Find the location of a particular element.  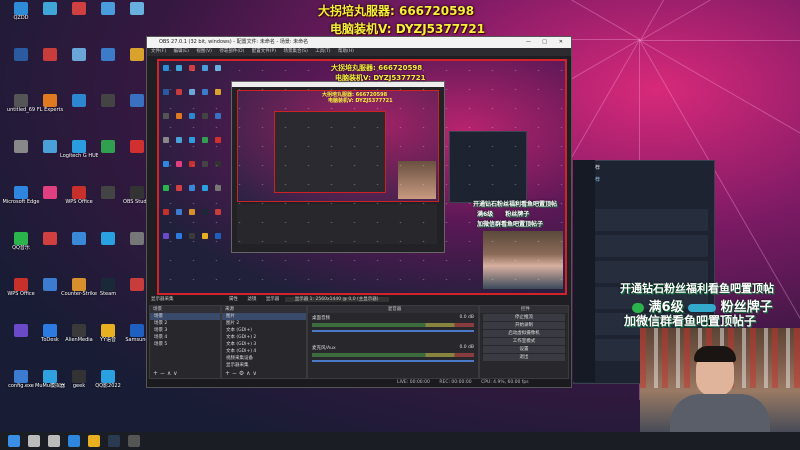

mixer-channel: 麦克风/Aux 0.0 dB is located at coordinates (393, 358).